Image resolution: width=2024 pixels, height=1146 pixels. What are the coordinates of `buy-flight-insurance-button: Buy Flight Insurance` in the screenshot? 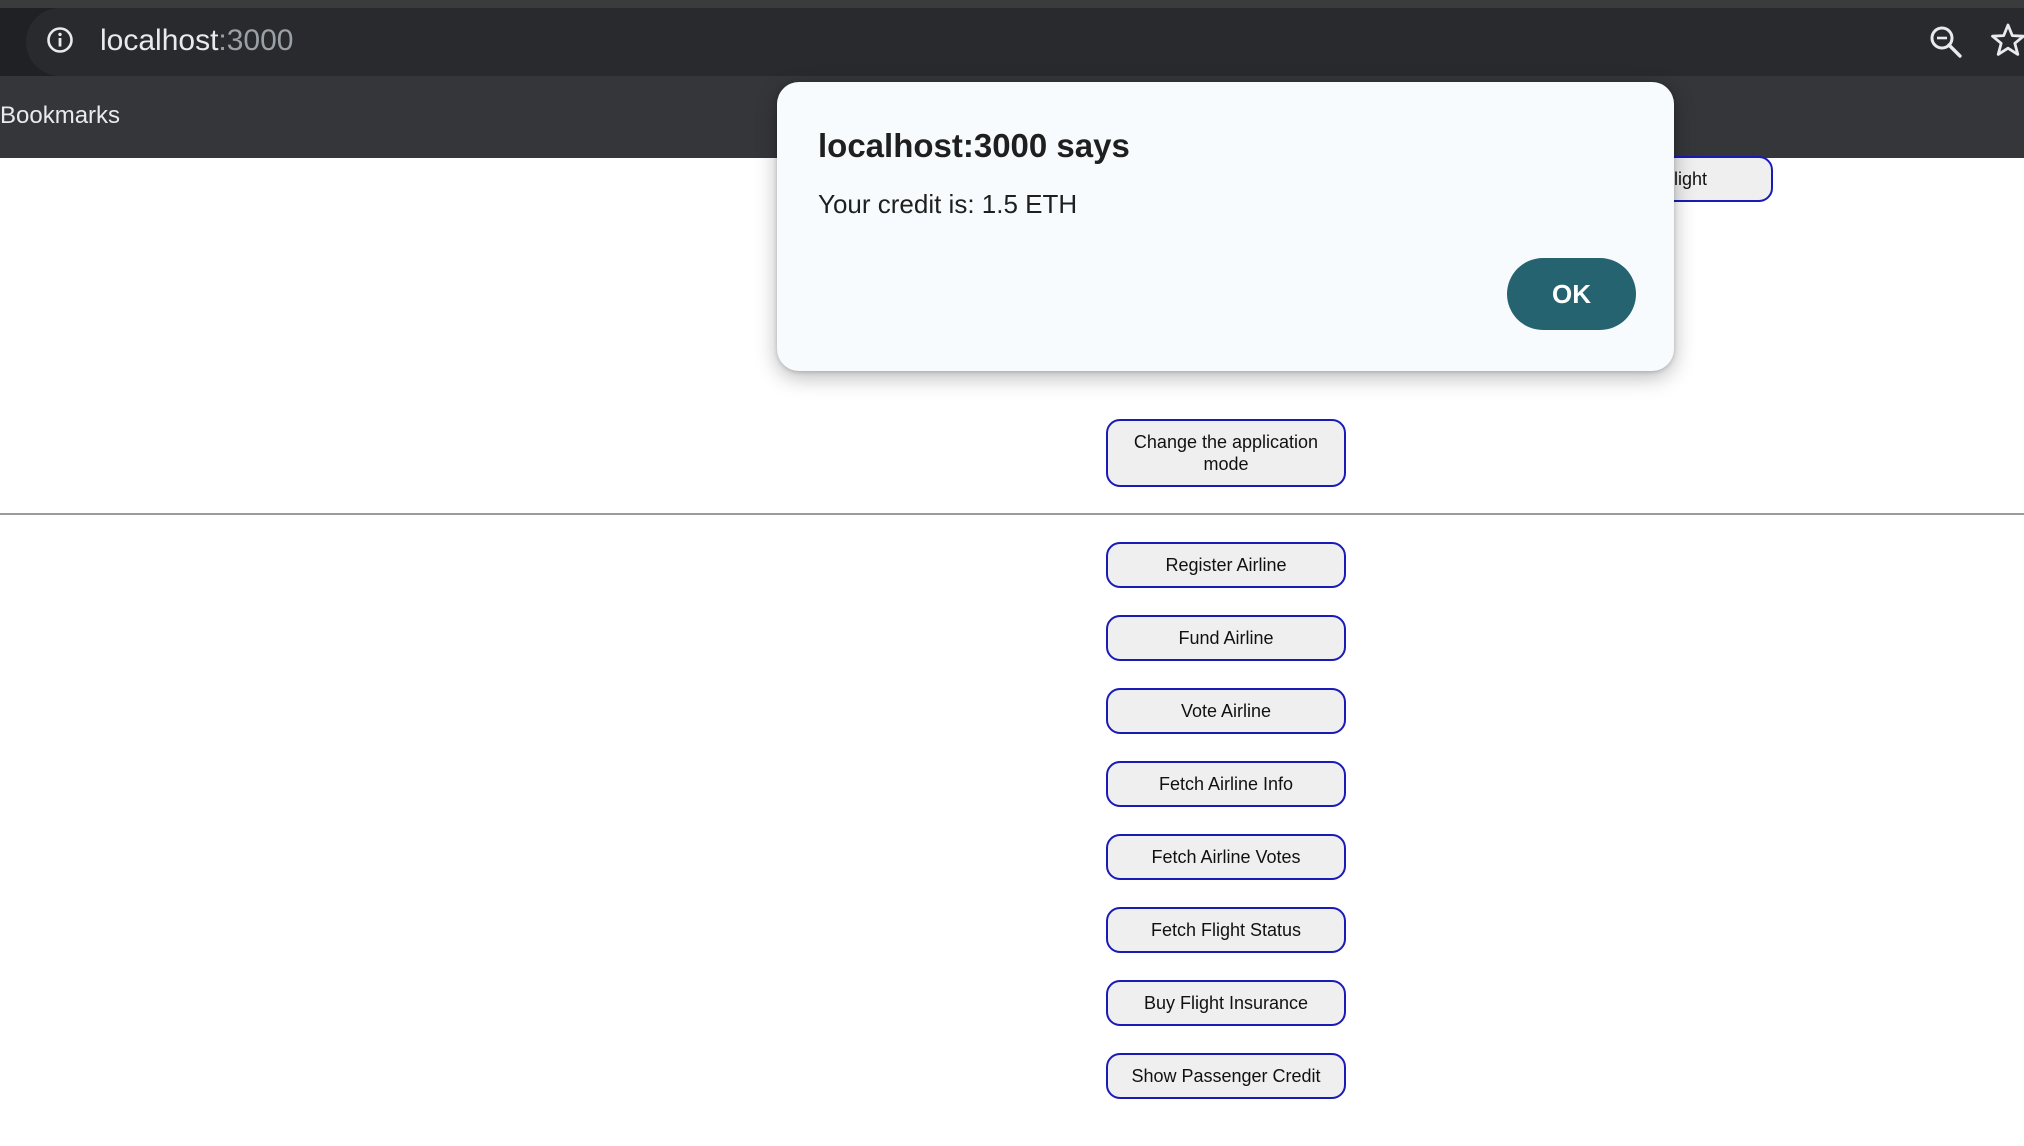 It's located at (1226, 1003).